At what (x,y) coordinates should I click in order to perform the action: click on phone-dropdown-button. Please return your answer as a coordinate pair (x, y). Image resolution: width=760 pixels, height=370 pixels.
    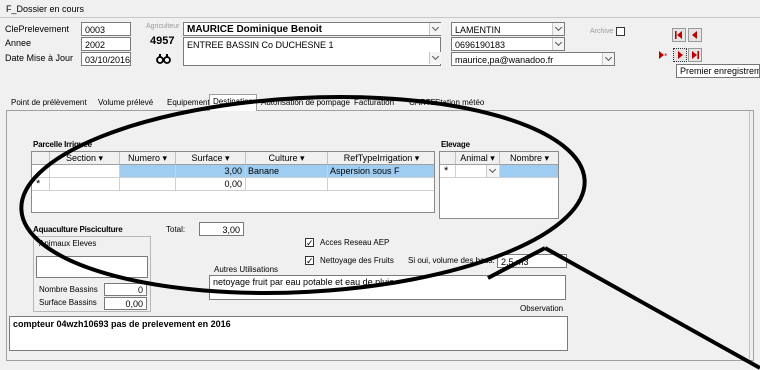
    Looking at the image, I should click on (558, 44).